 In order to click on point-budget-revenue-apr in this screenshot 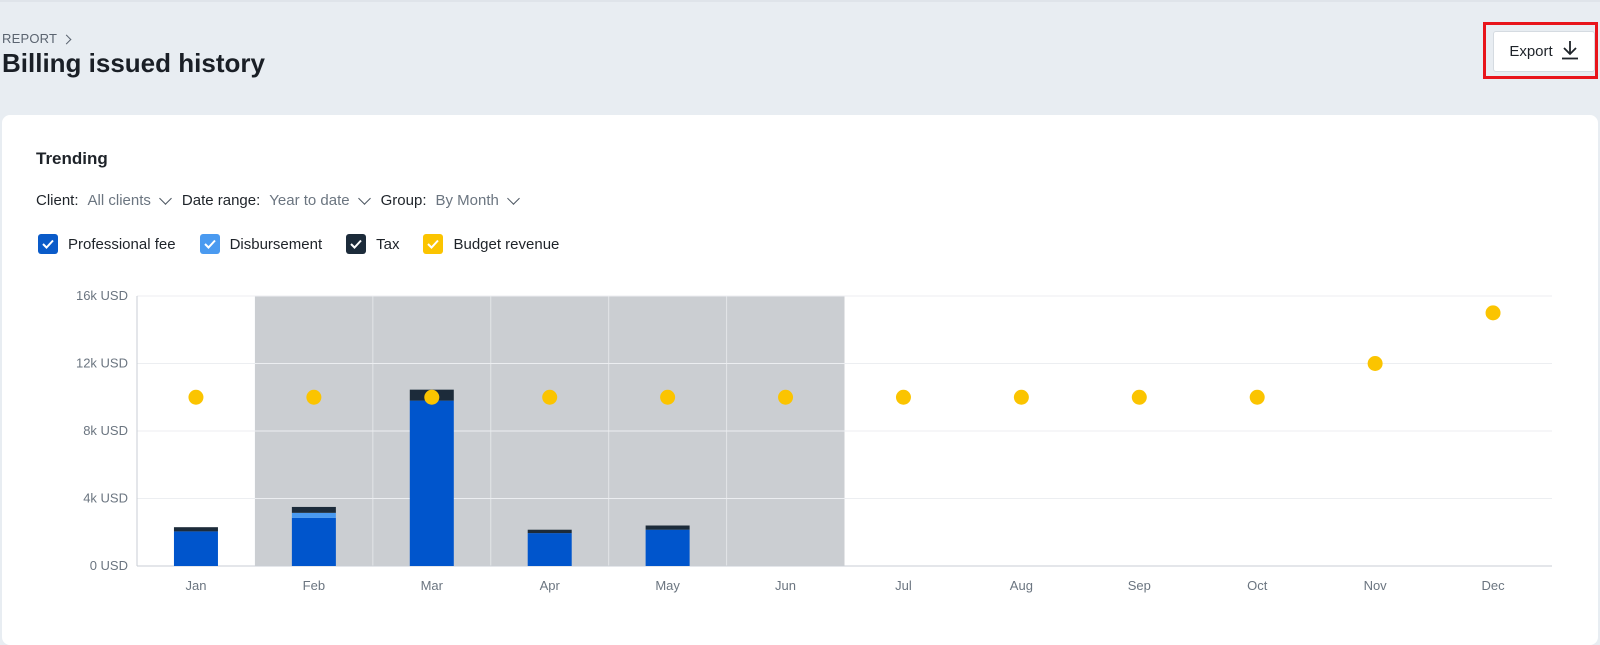, I will do `click(550, 397)`.